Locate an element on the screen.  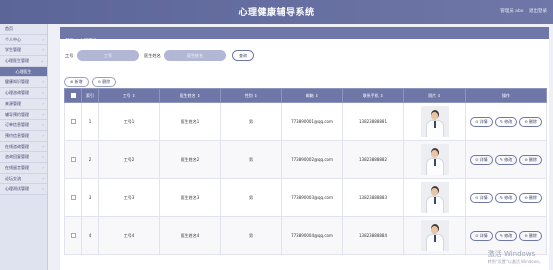
sidebar-item-label: 心理医生管理 is located at coordinates (17, 61).